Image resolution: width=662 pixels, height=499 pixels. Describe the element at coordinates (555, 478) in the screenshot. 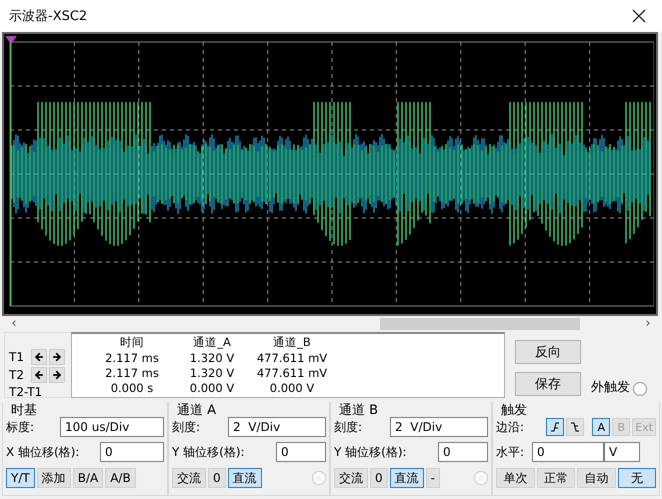

I see `trigger-mode-button: 正常` at that location.